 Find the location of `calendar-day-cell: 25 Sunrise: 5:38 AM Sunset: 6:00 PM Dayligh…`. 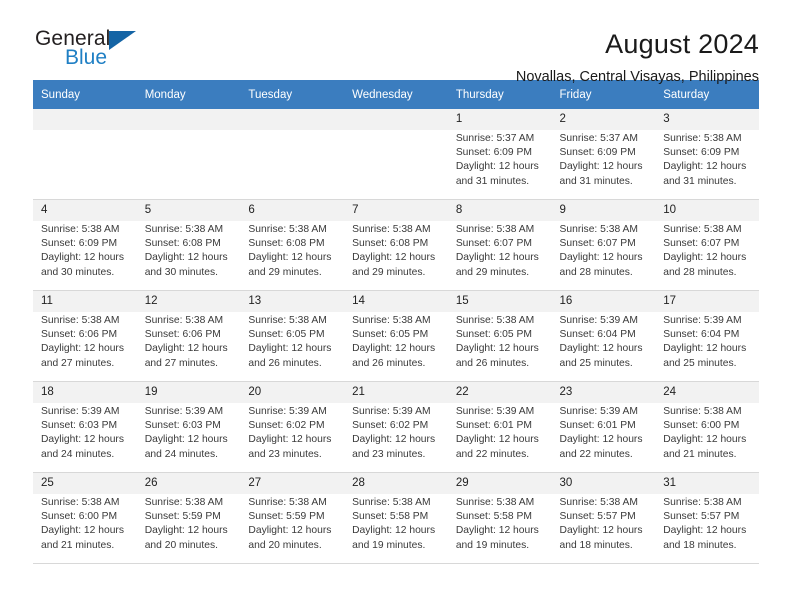

calendar-day-cell: 25 Sunrise: 5:38 AM Sunset: 6:00 PM Dayligh… is located at coordinates (85, 518).